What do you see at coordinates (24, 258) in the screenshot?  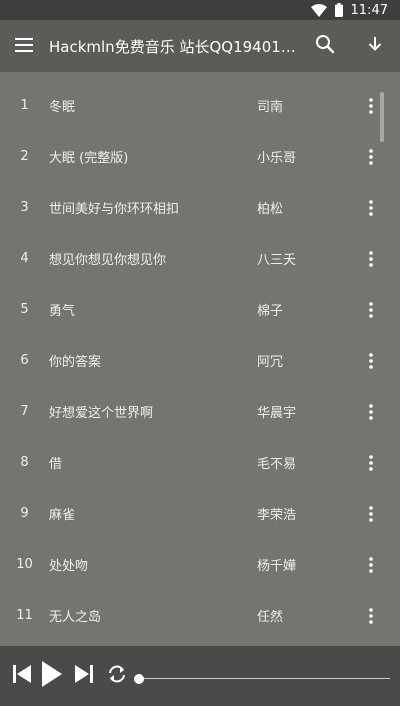 I see `song-number: 4` at bounding box center [24, 258].